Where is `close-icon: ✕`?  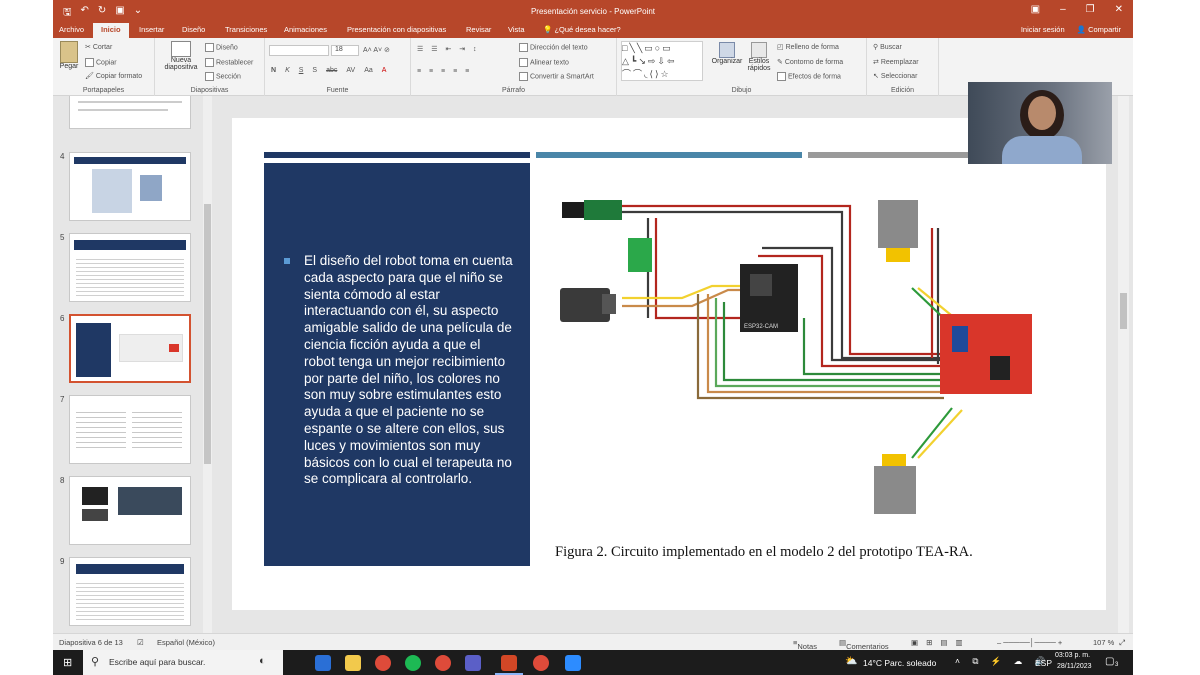 close-icon: ✕ is located at coordinates (1119, 9).